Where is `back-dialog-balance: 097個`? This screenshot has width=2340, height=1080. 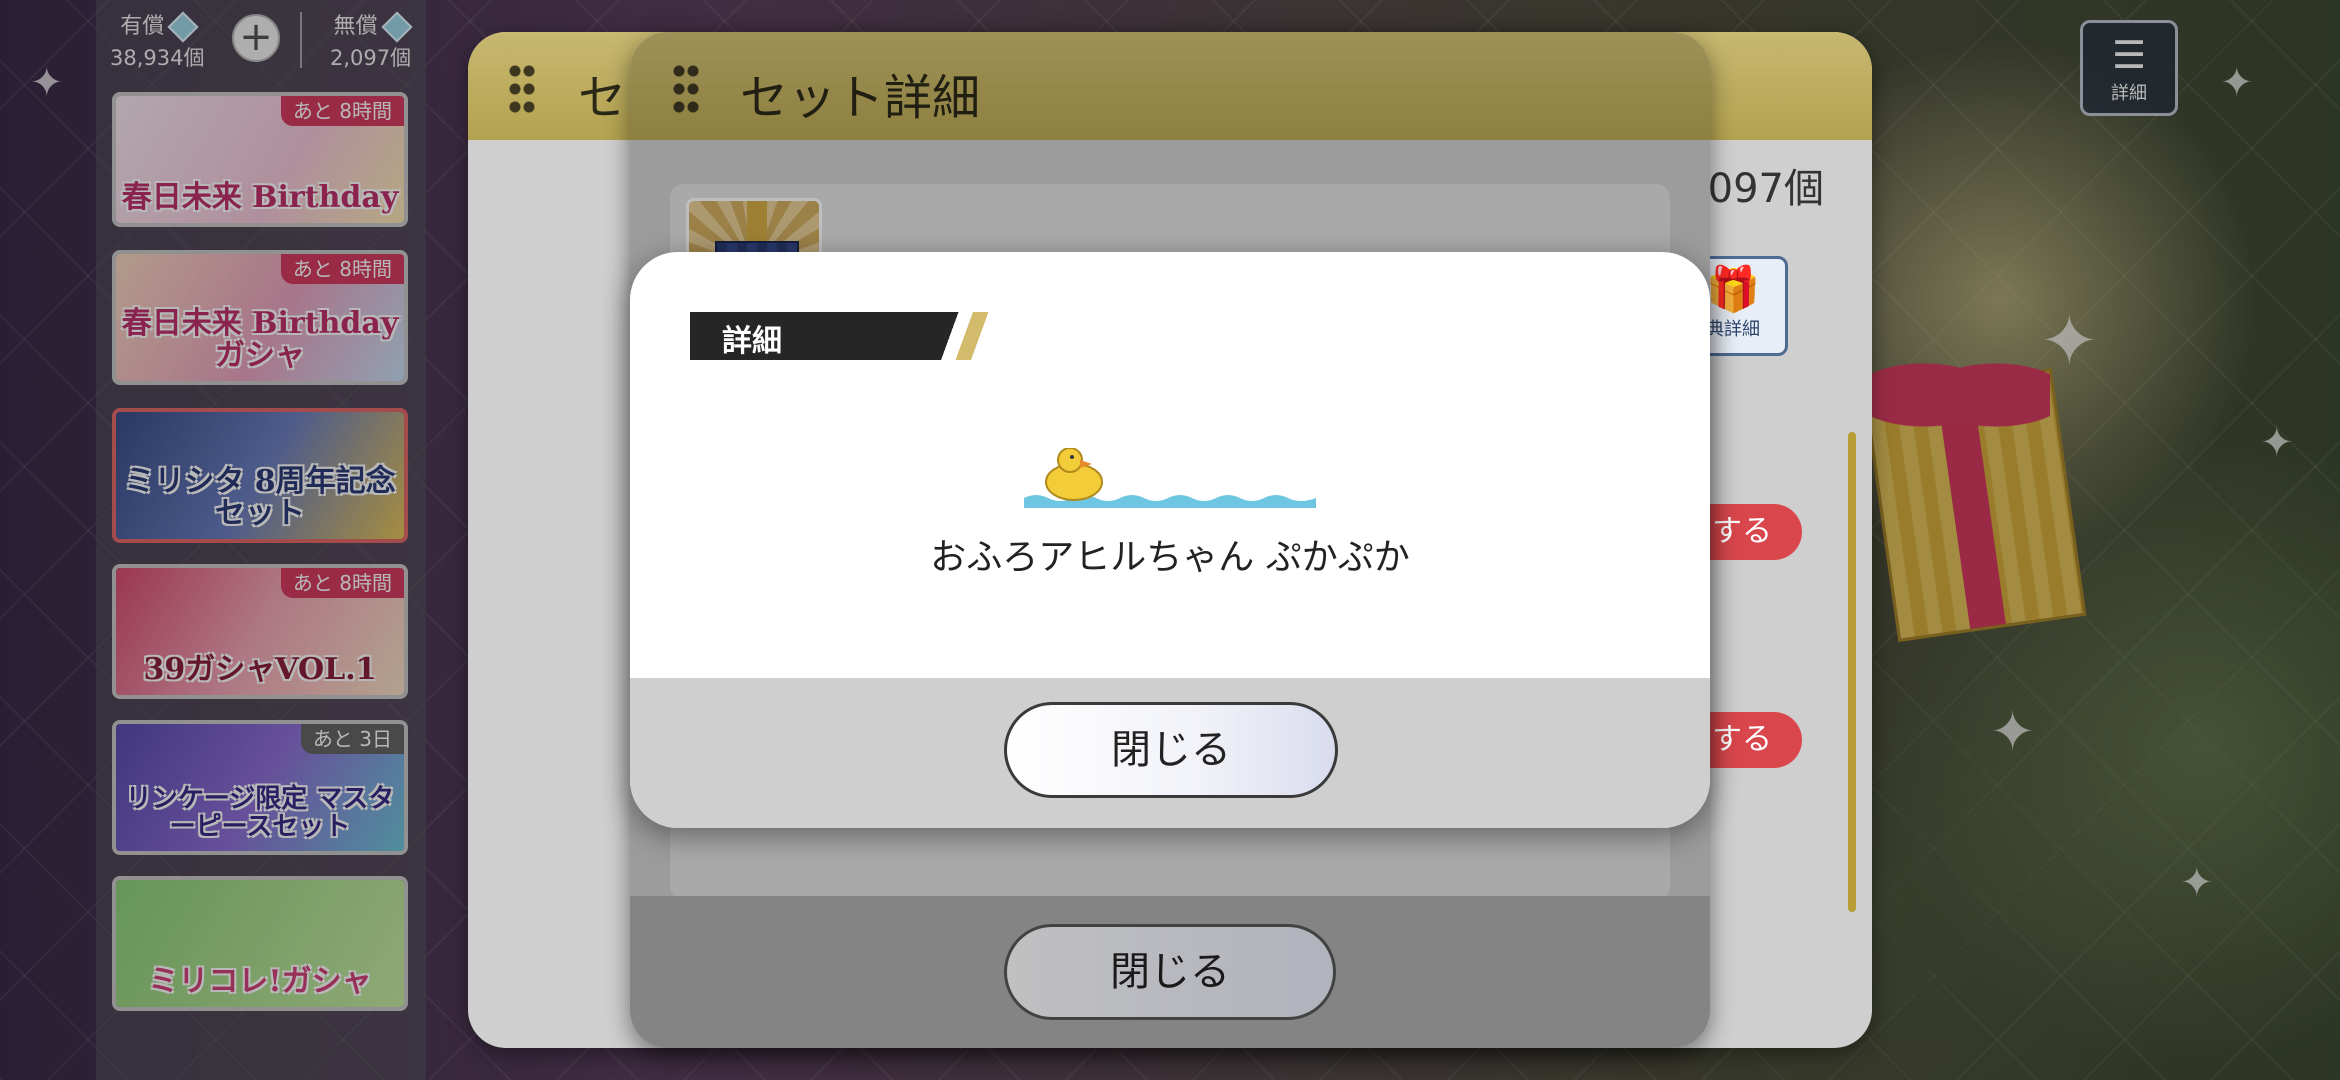
back-dialog-balance: 097個 is located at coordinates (1765, 189).